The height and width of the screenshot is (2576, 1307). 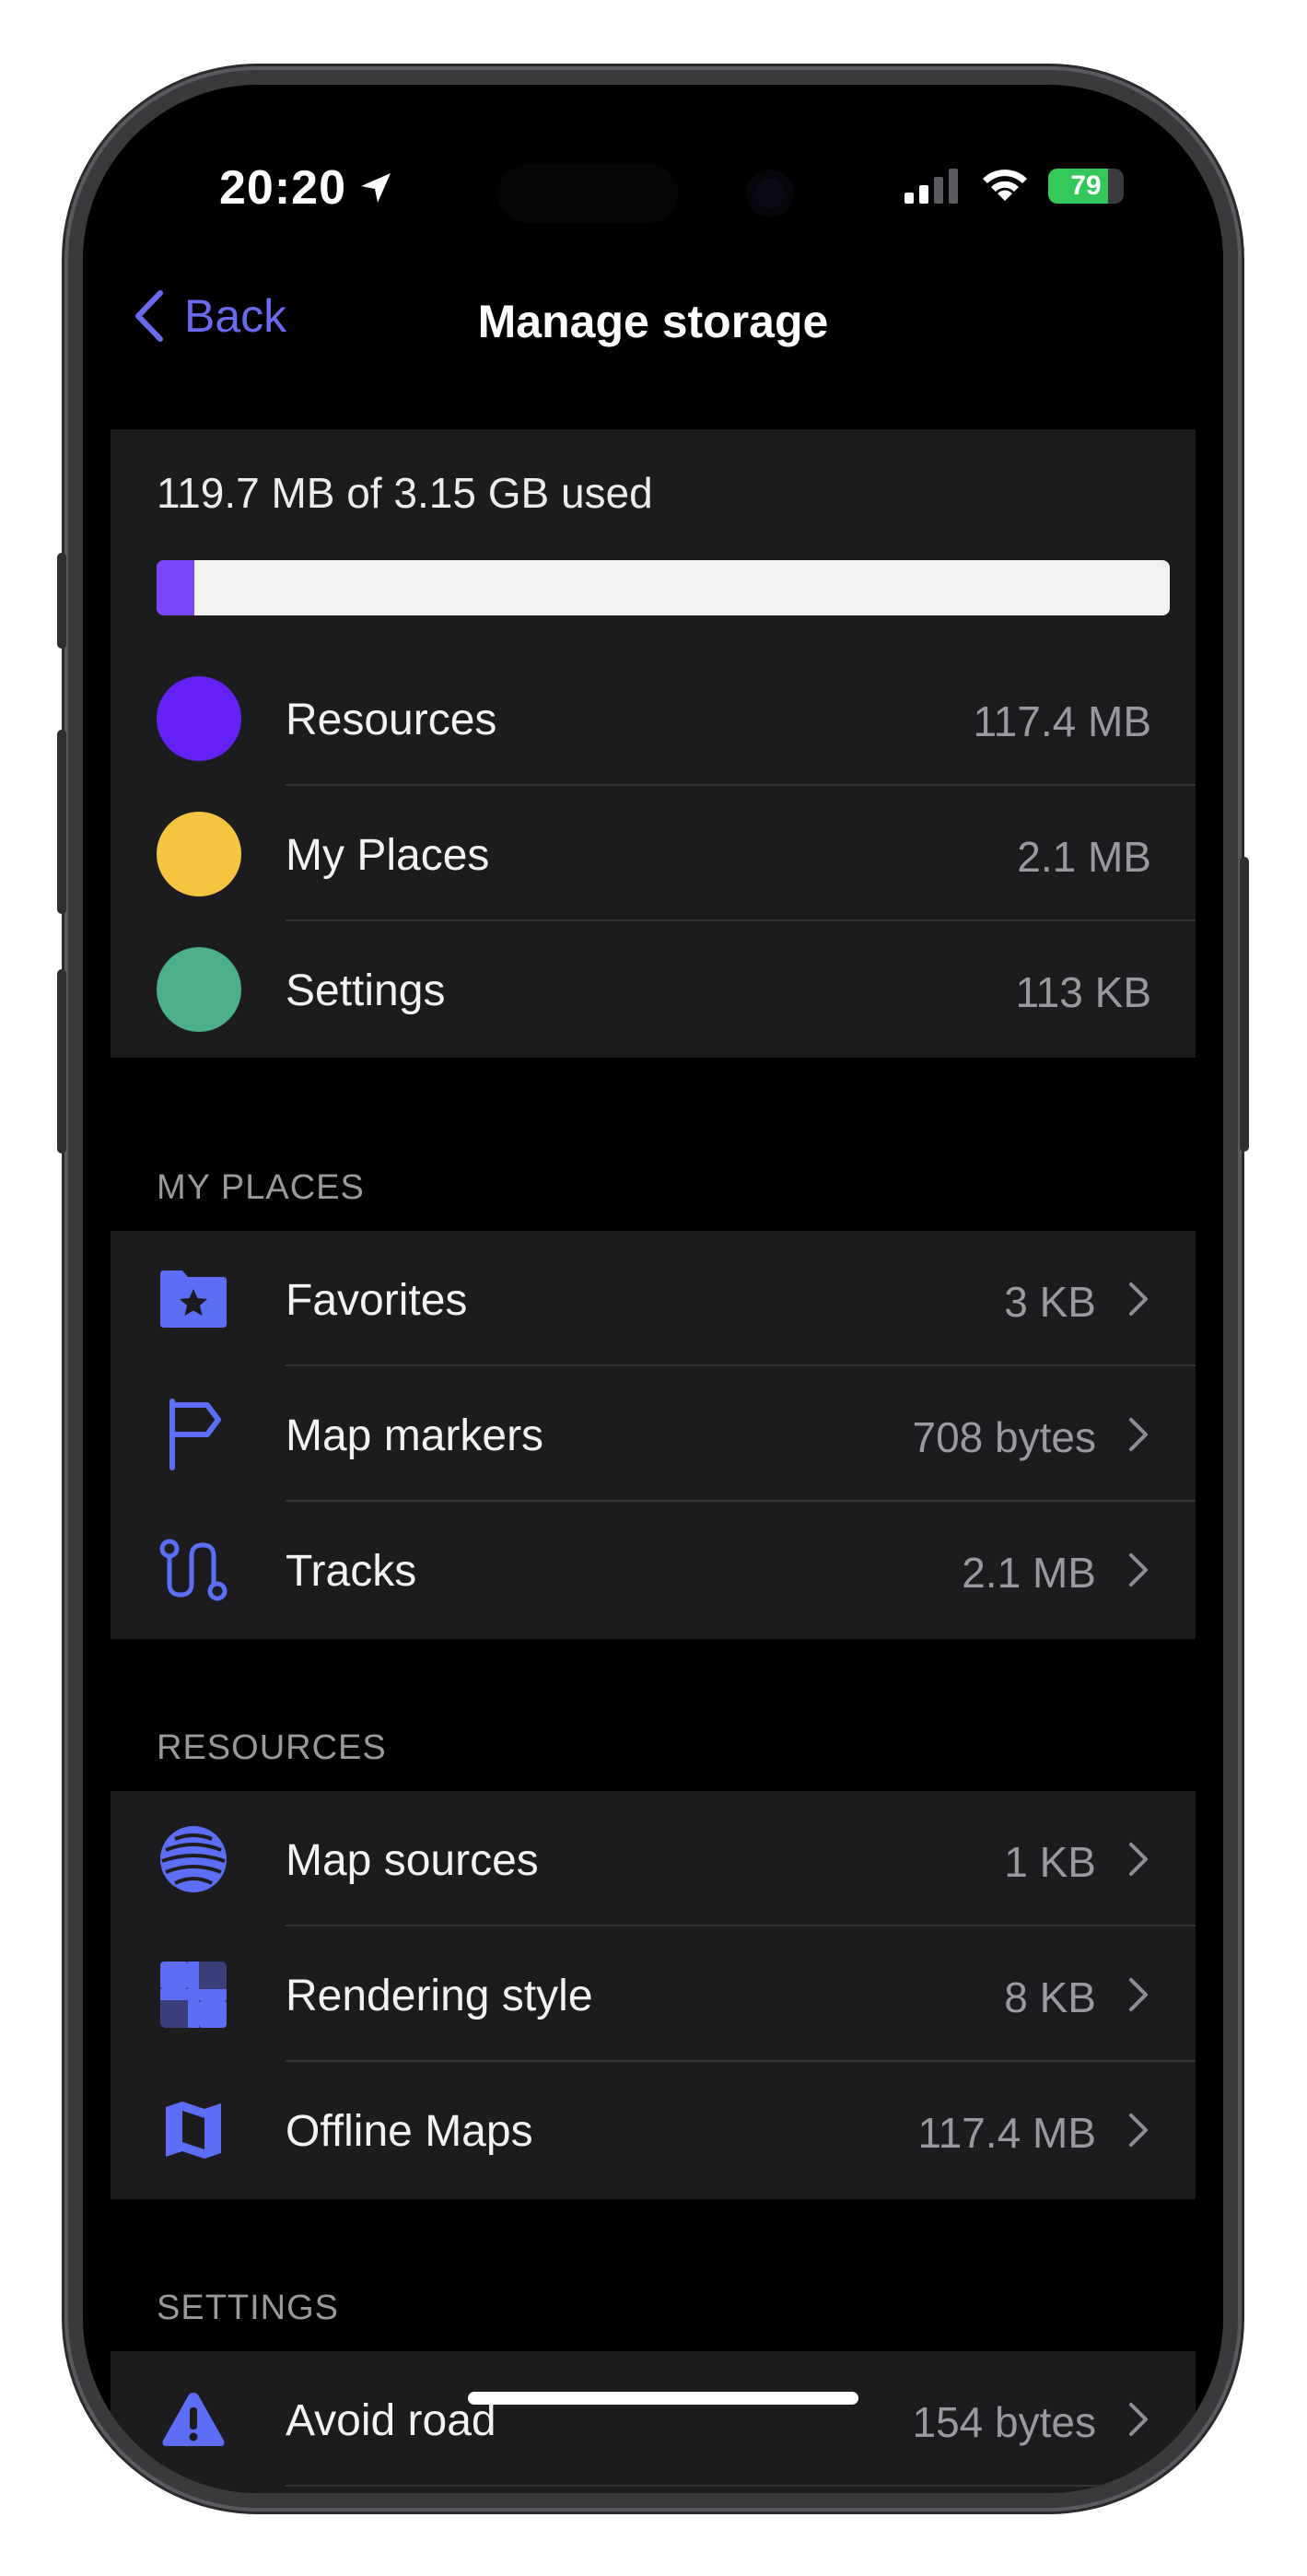 I want to click on list-item-label: Map markers, so click(x=415, y=1435).